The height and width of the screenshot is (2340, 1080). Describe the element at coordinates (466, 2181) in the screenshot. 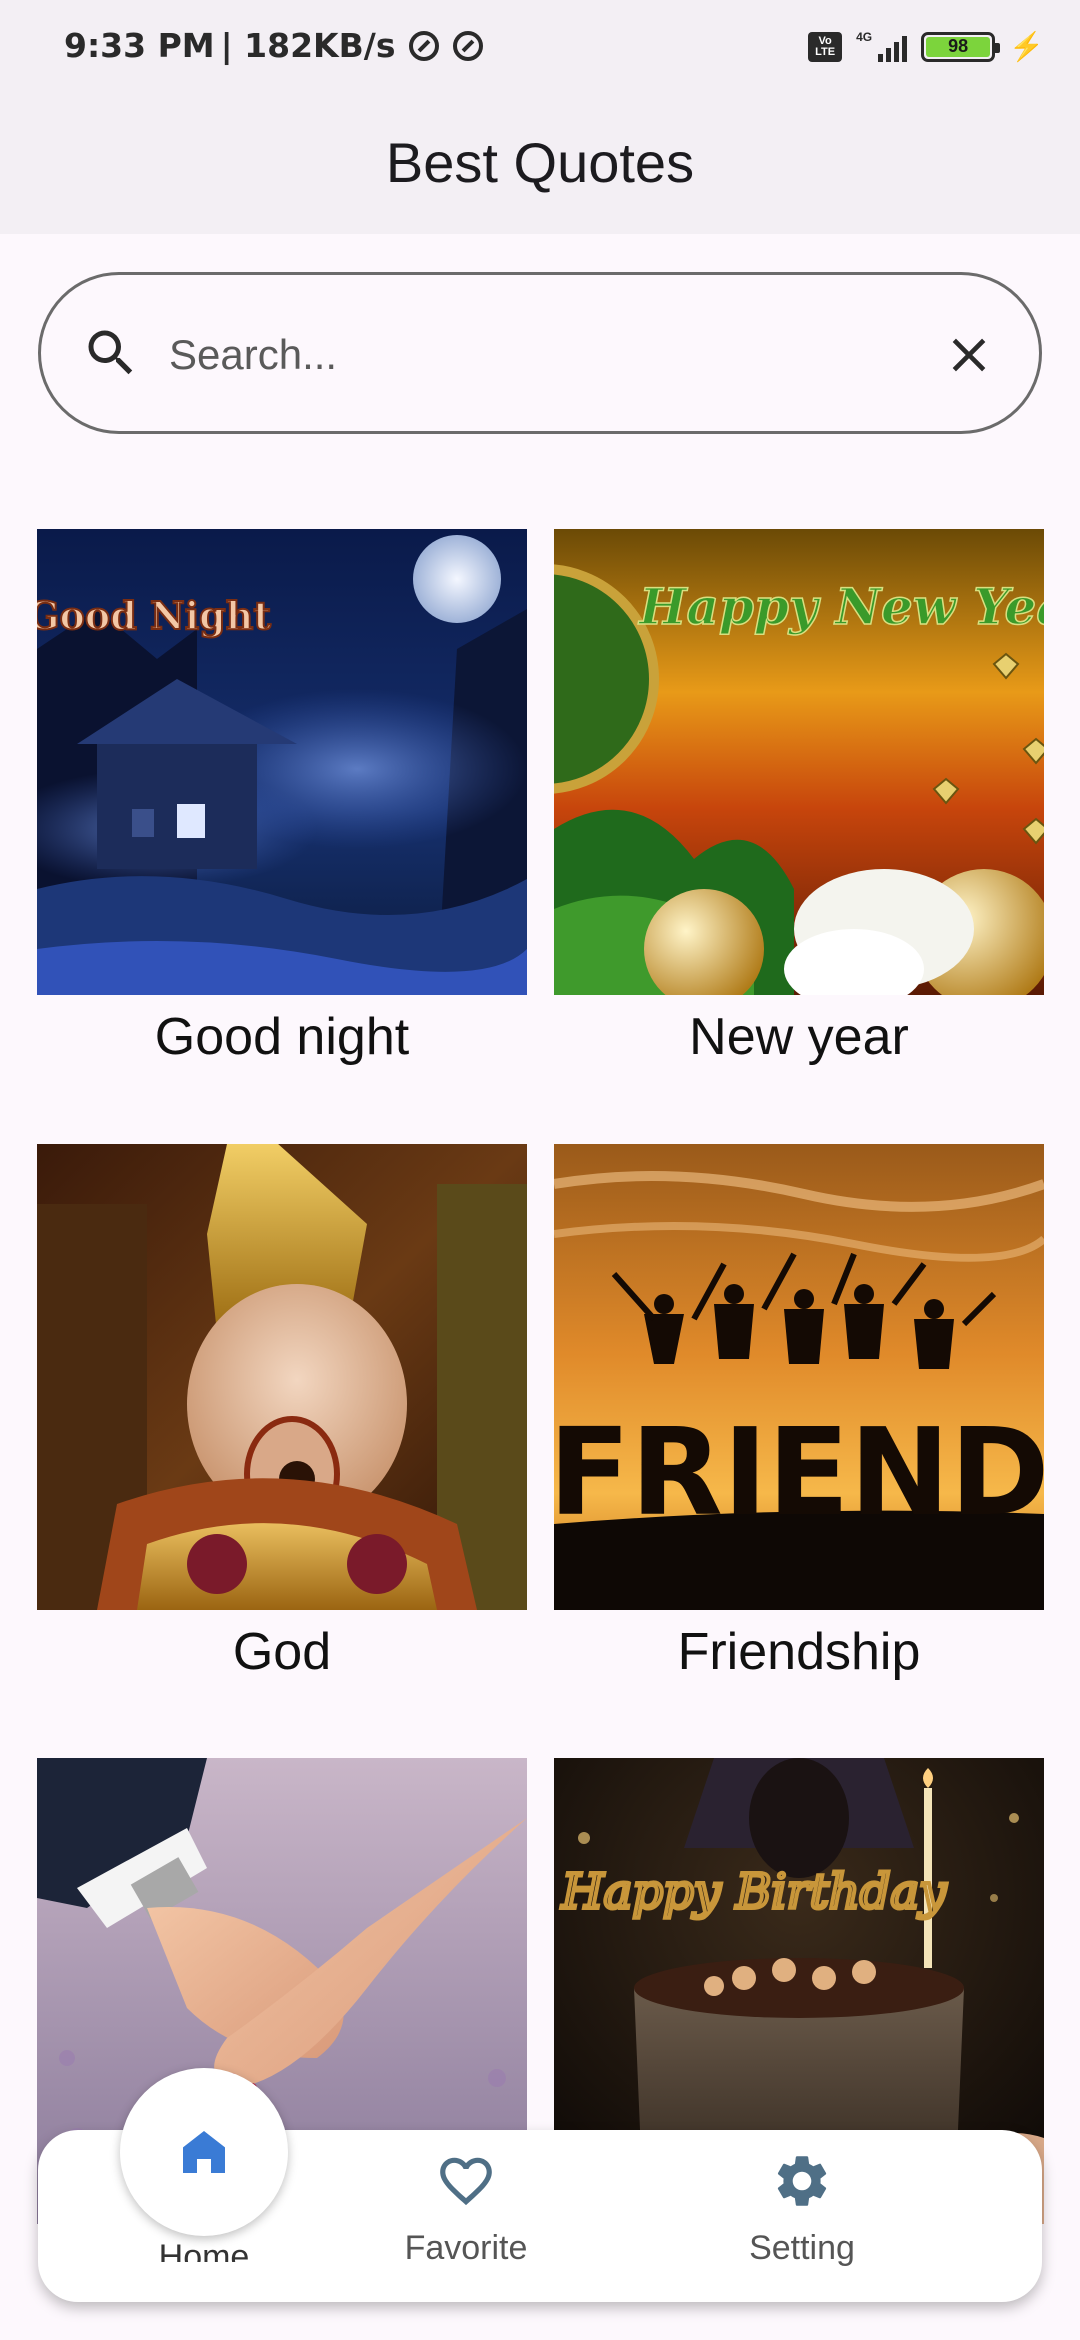

I see `heart-icon` at that location.